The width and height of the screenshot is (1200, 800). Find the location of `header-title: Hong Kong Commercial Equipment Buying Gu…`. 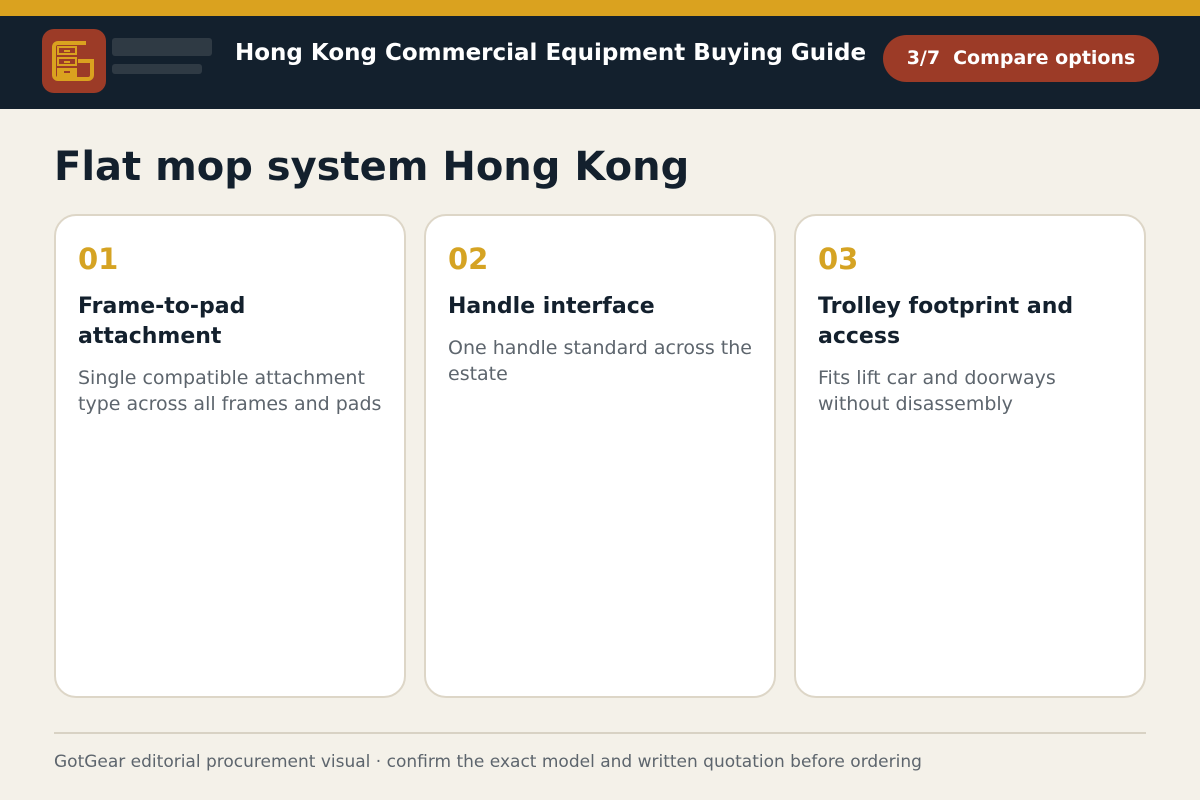

header-title: Hong Kong Commercial Equipment Buying Gu… is located at coordinates (551, 53).